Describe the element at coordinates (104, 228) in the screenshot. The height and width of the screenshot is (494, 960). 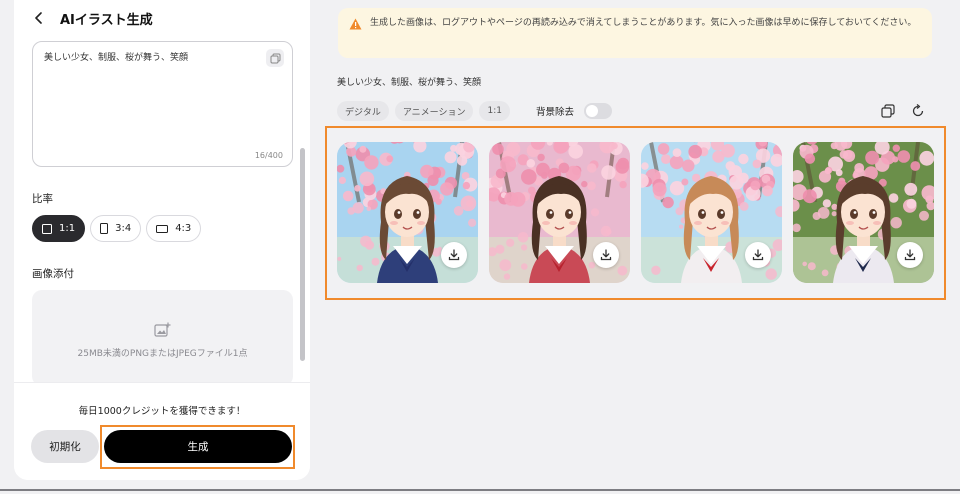
I see `portrait-icon` at that location.